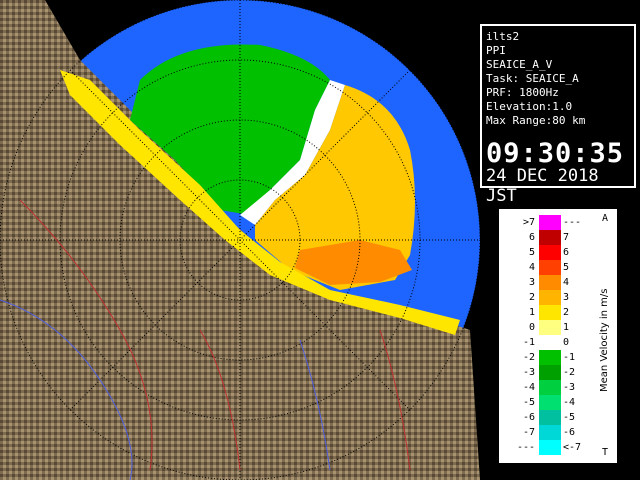  Describe the element at coordinates (531, 282) in the screenshot. I see `legend-lower-bound: 3` at that location.